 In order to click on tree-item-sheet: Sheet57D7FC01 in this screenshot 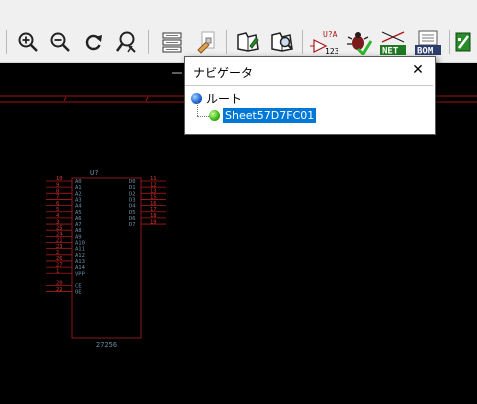, I will do `click(263, 115)`.